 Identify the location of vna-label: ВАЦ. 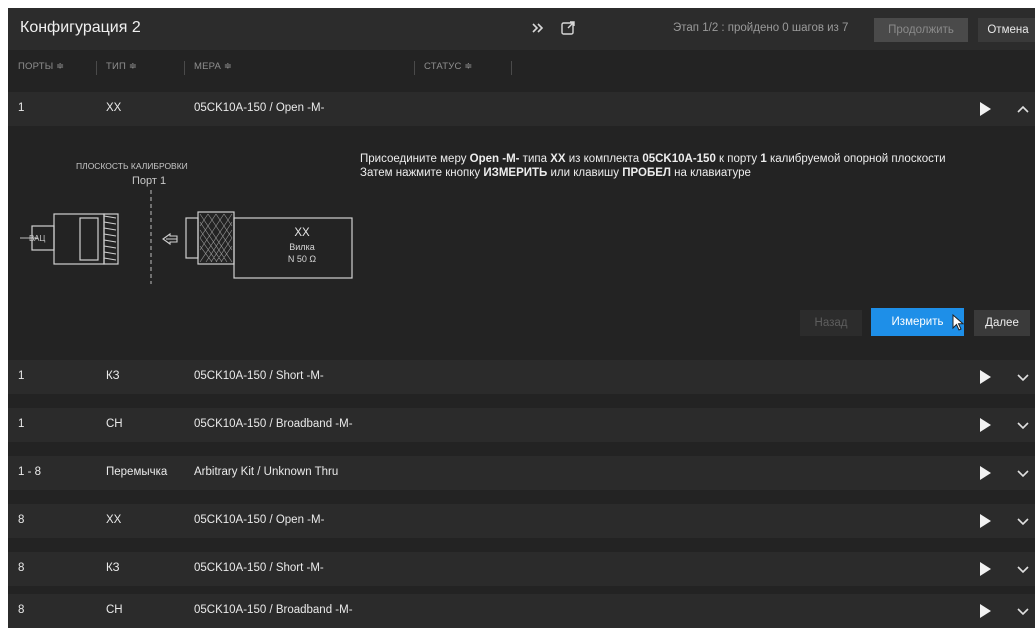
(37, 238).